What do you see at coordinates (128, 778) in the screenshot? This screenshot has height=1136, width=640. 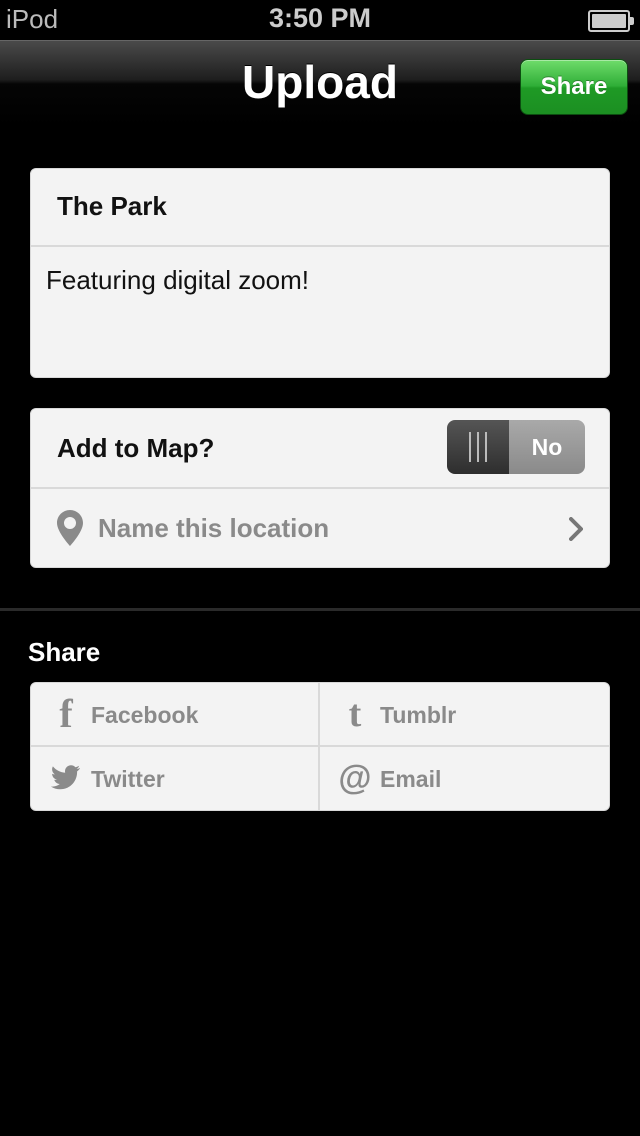 I see `share-service-label: Twitter` at bounding box center [128, 778].